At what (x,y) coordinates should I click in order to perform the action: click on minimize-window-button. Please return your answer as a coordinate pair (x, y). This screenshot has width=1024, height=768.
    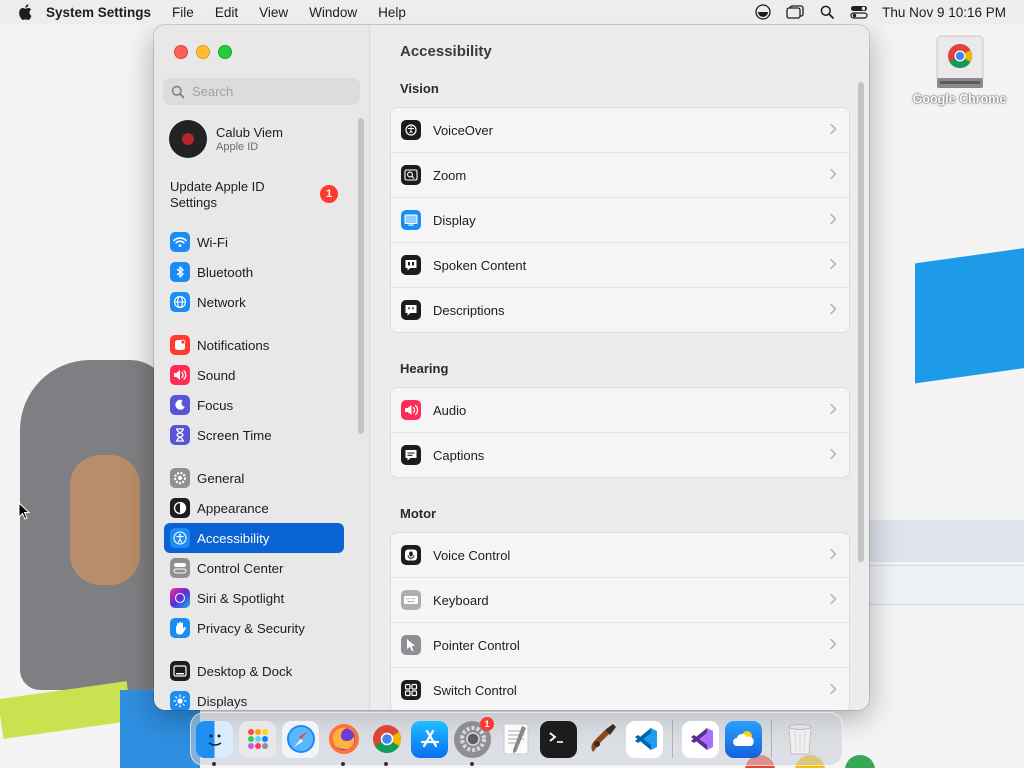
    Looking at the image, I should click on (203, 52).